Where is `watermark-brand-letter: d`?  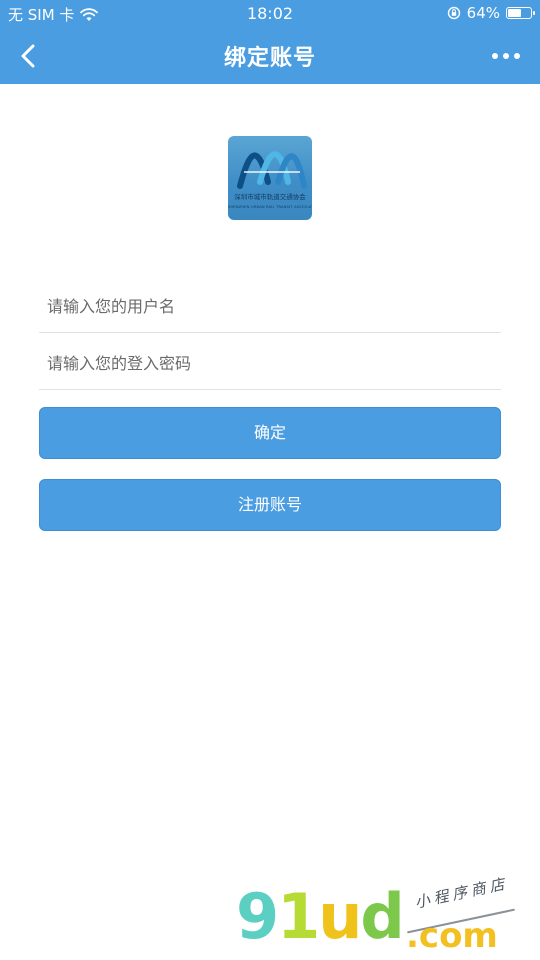 watermark-brand-letter: d is located at coordinates (382, 916).